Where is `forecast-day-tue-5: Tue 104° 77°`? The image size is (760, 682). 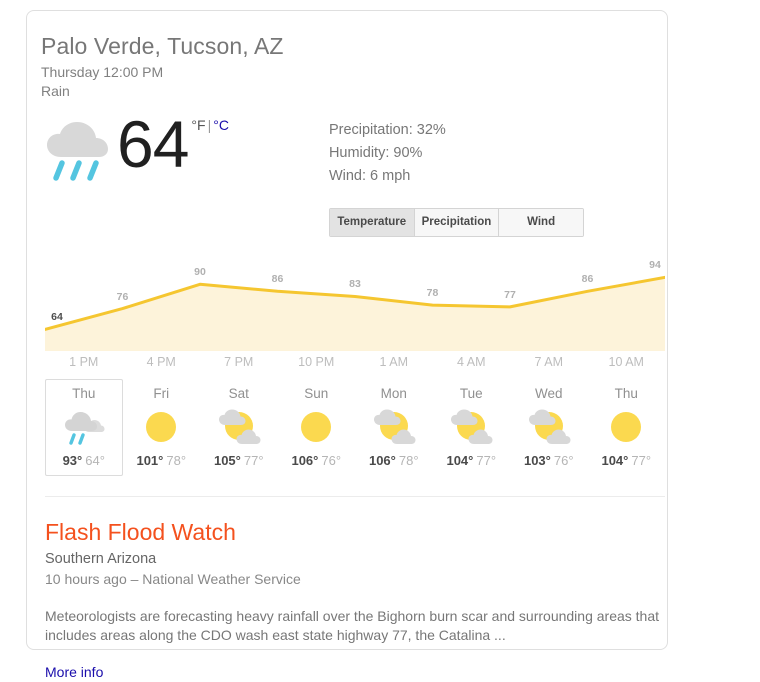 forecast-day-tue-5: Tue 104° 77° is located at coordinates (472, 427).